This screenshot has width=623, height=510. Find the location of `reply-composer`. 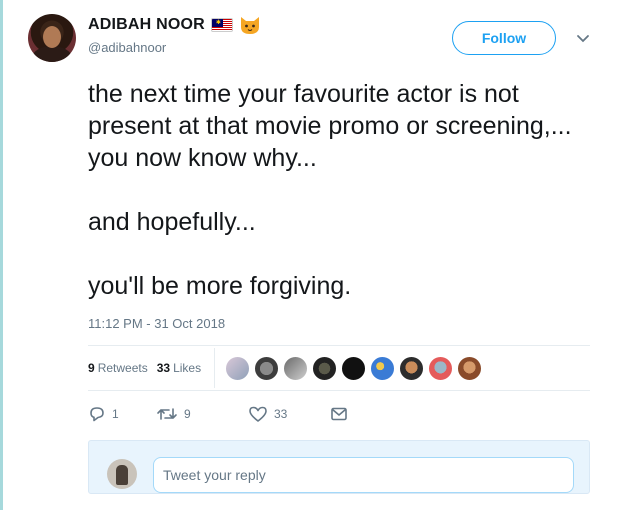

reply-composer is located at coordinates (339, 467).